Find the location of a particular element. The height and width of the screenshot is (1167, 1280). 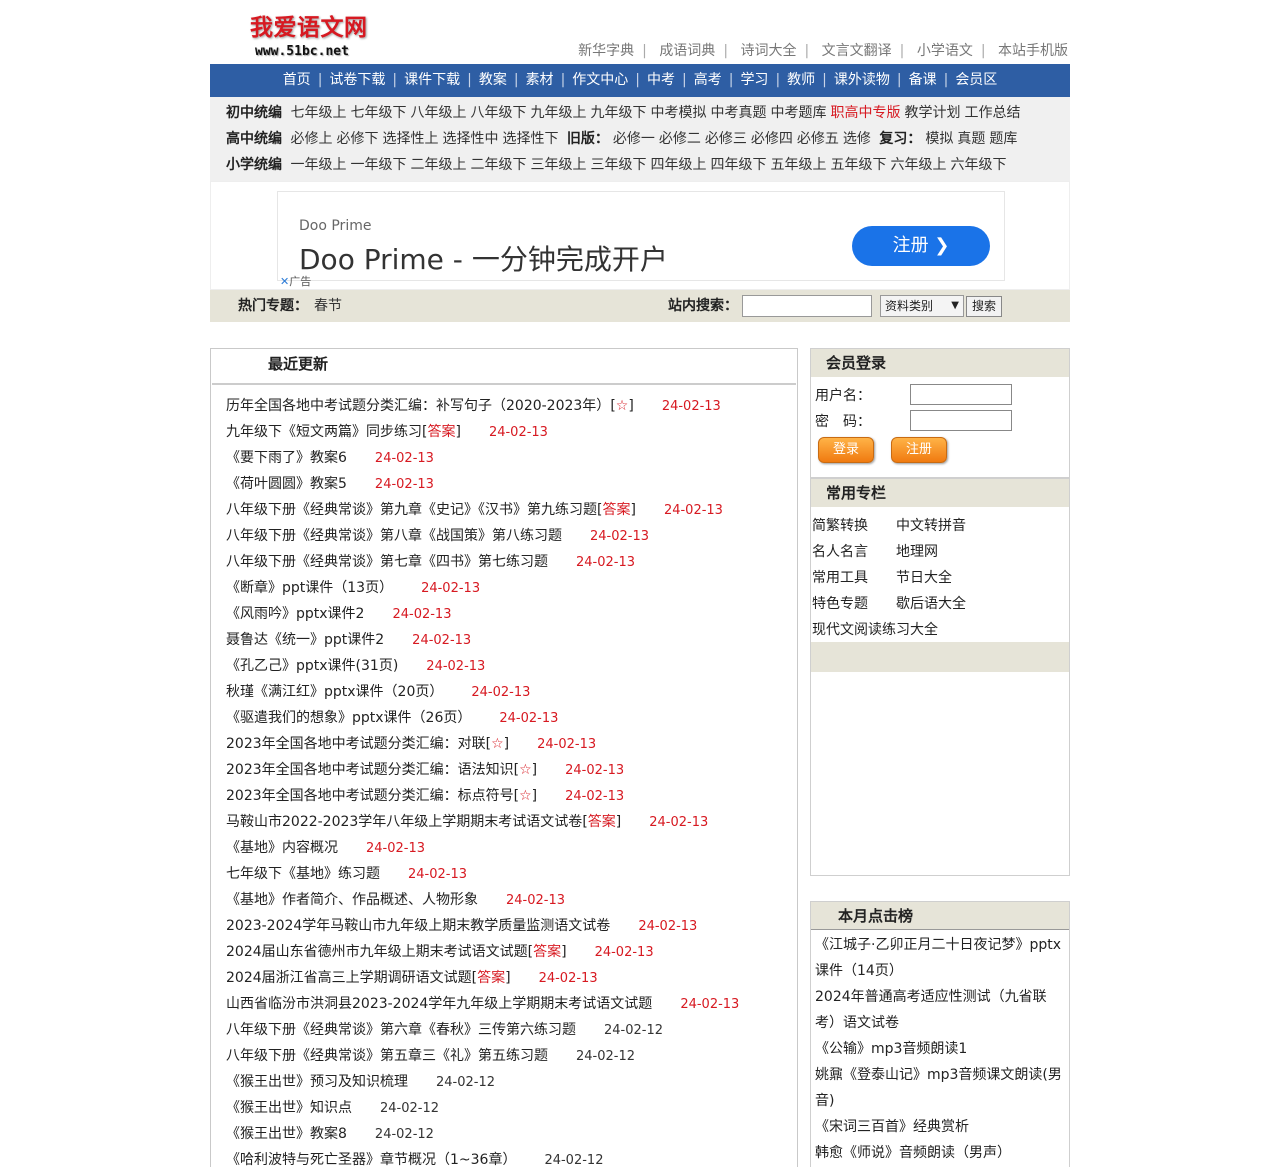

sub-nav-link: 六年级上 is located at coordinates (918, 165).